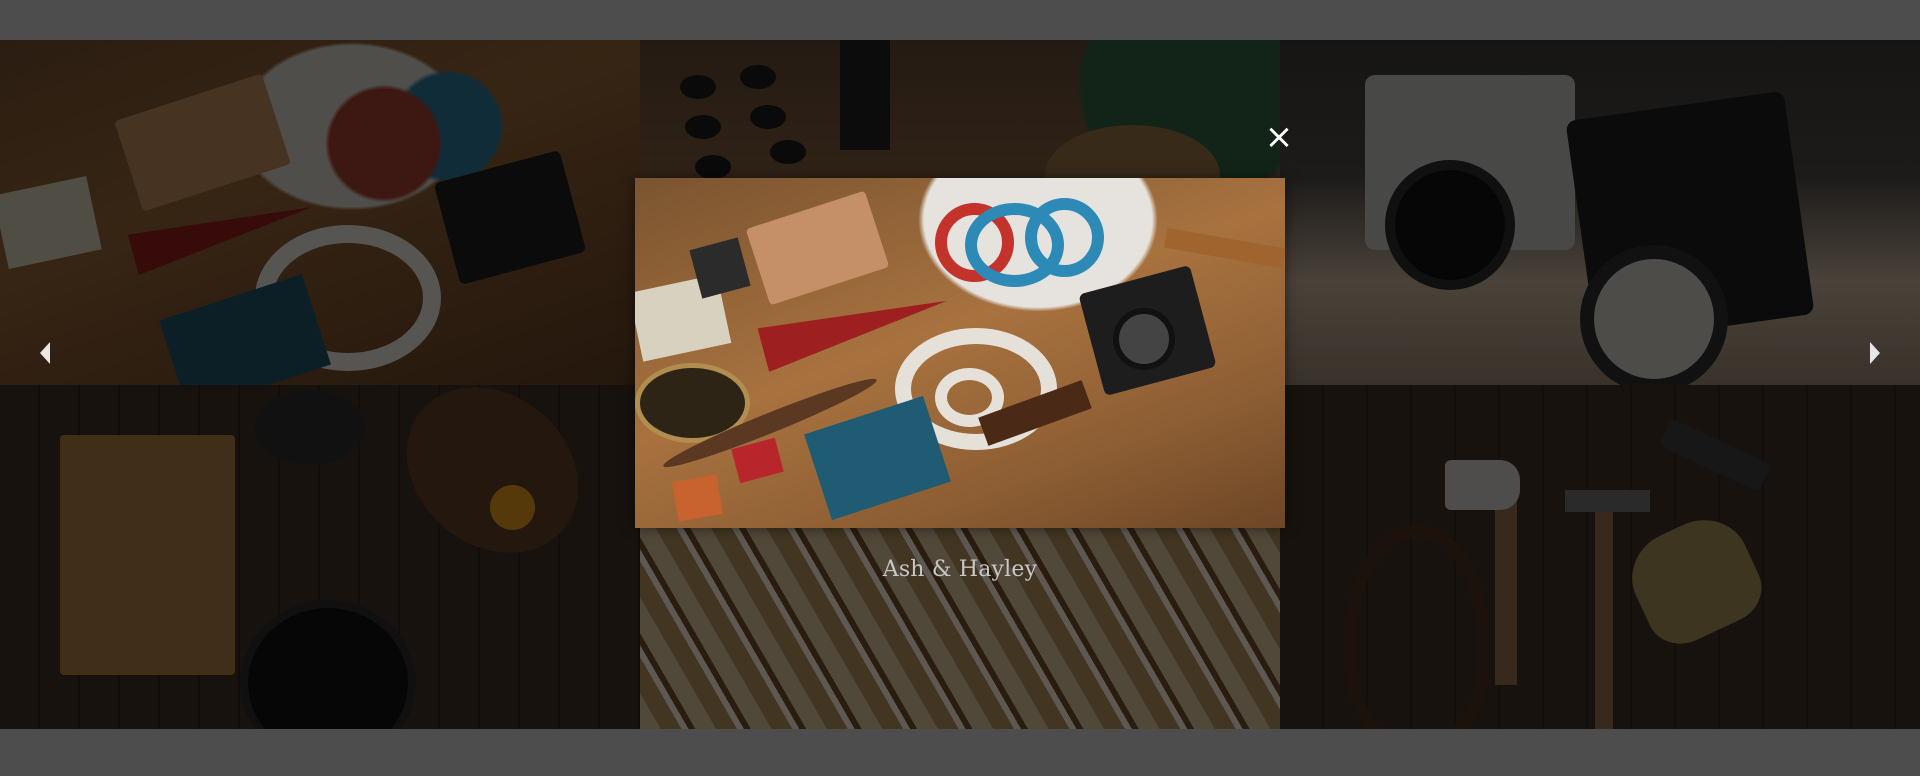 Image resolution: width=1920 pixels, height=776 pixels. I want to click on chevron-left-icon, so click(46, 353).